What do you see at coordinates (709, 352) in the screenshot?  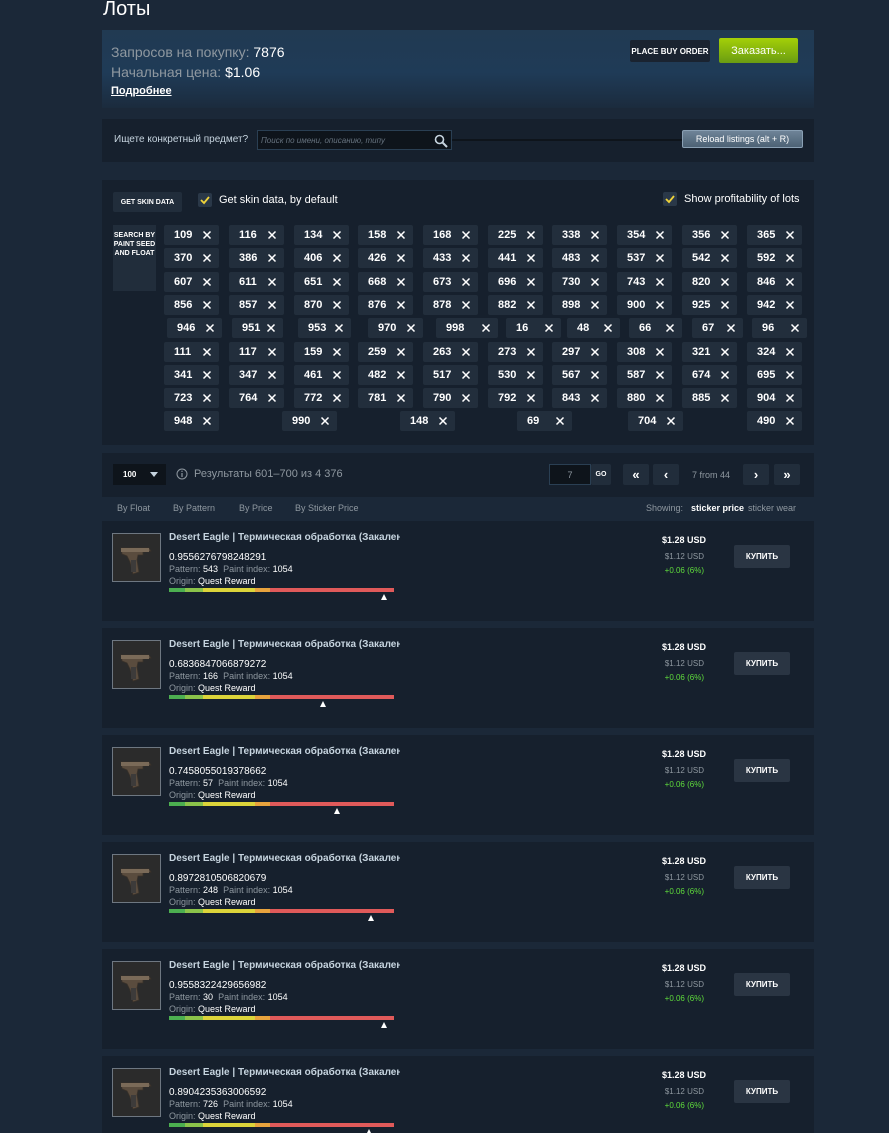 I see `paint-seed-chip: 321` at bounding box center [709, 352].